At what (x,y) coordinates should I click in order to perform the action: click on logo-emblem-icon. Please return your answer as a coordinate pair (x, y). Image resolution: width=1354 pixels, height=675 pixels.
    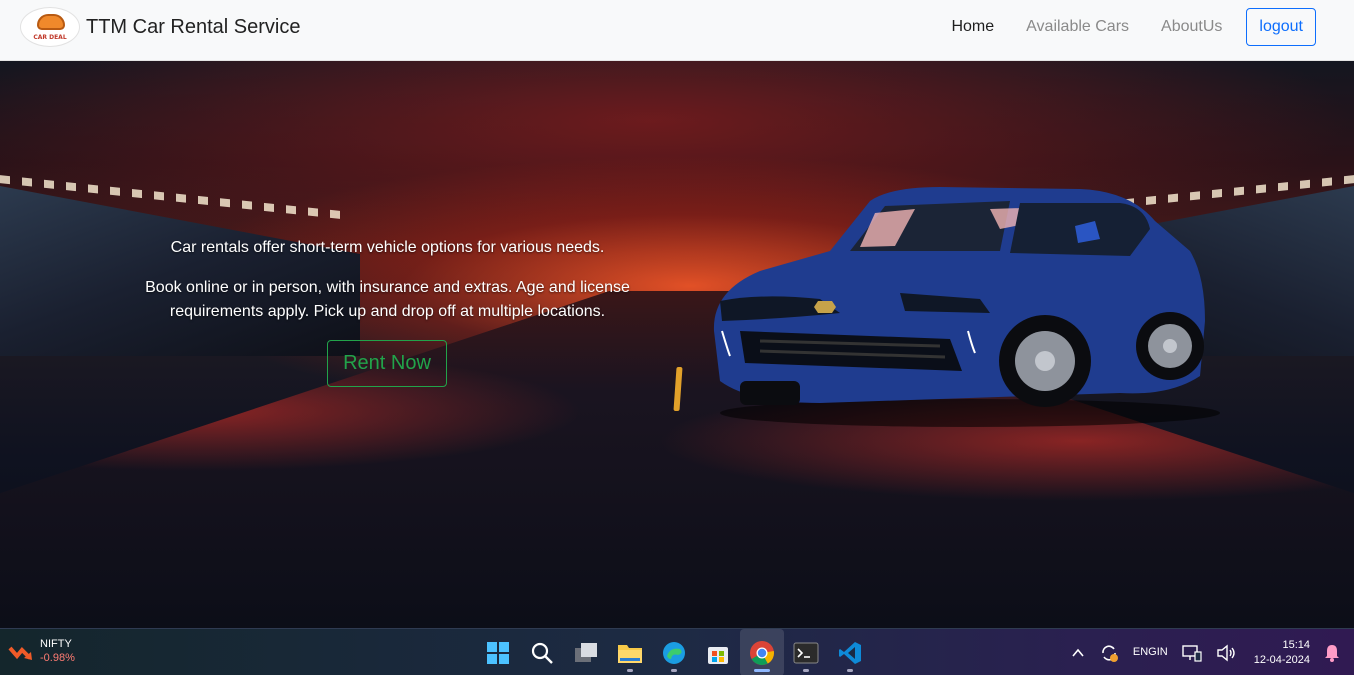
    Looking at the image, I should click on (51, 22).